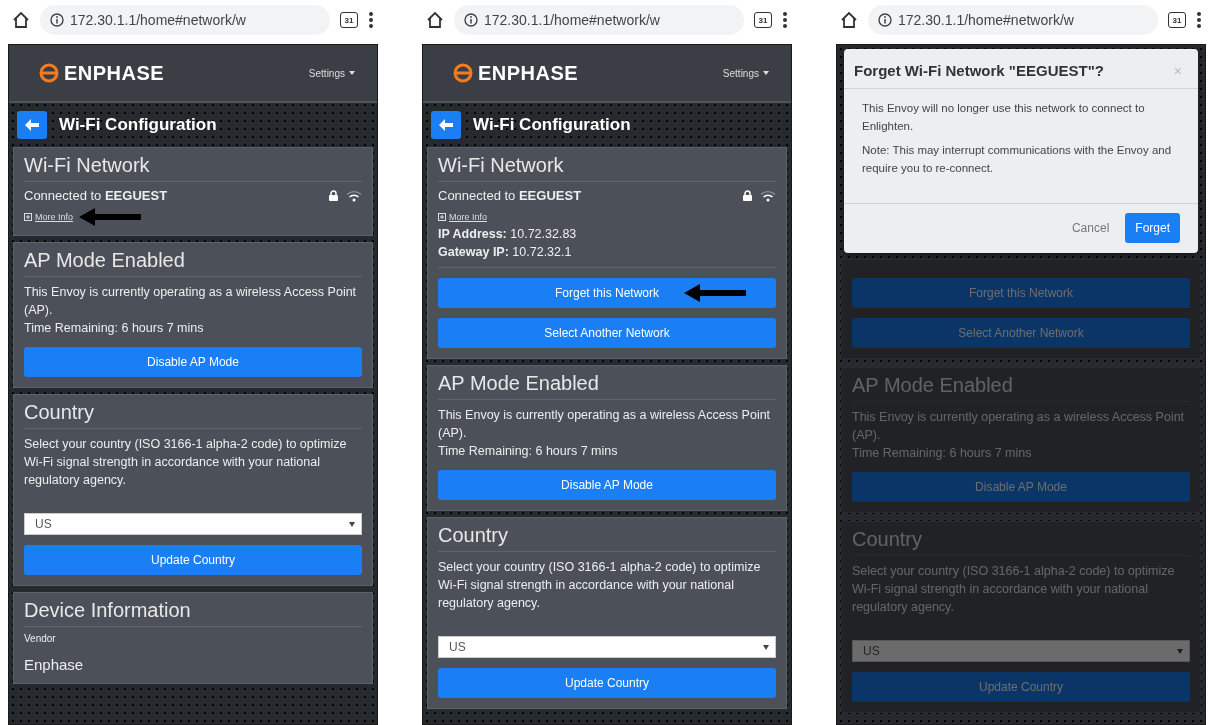 The height and width of the screenshot is (725, 1208). I want to click on info-text: IP Address: 10.72.32.83, so click(508, 234).